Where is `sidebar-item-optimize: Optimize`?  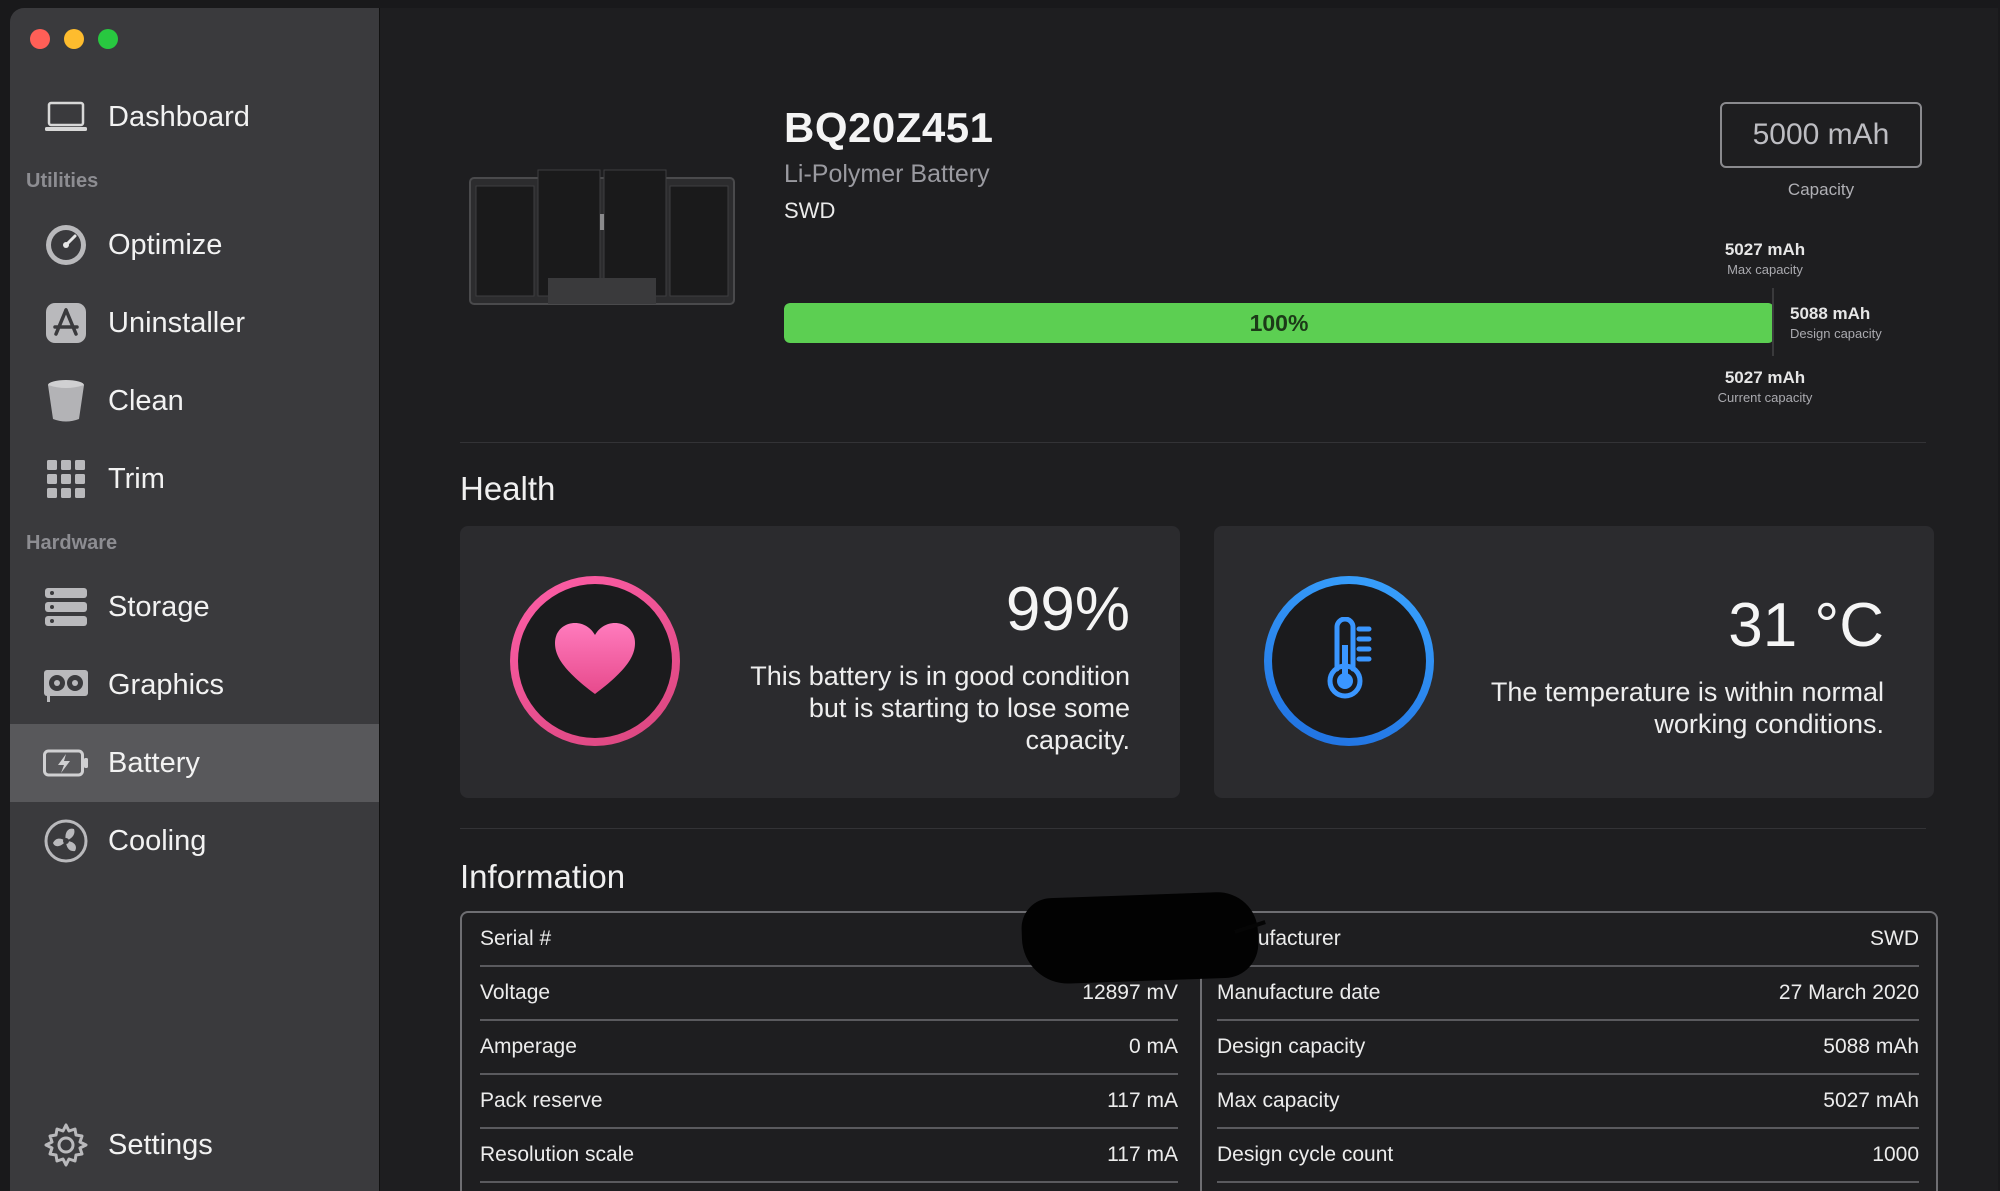
sidebar-item-optimize: Optimize is located at coordinates (194, 245).